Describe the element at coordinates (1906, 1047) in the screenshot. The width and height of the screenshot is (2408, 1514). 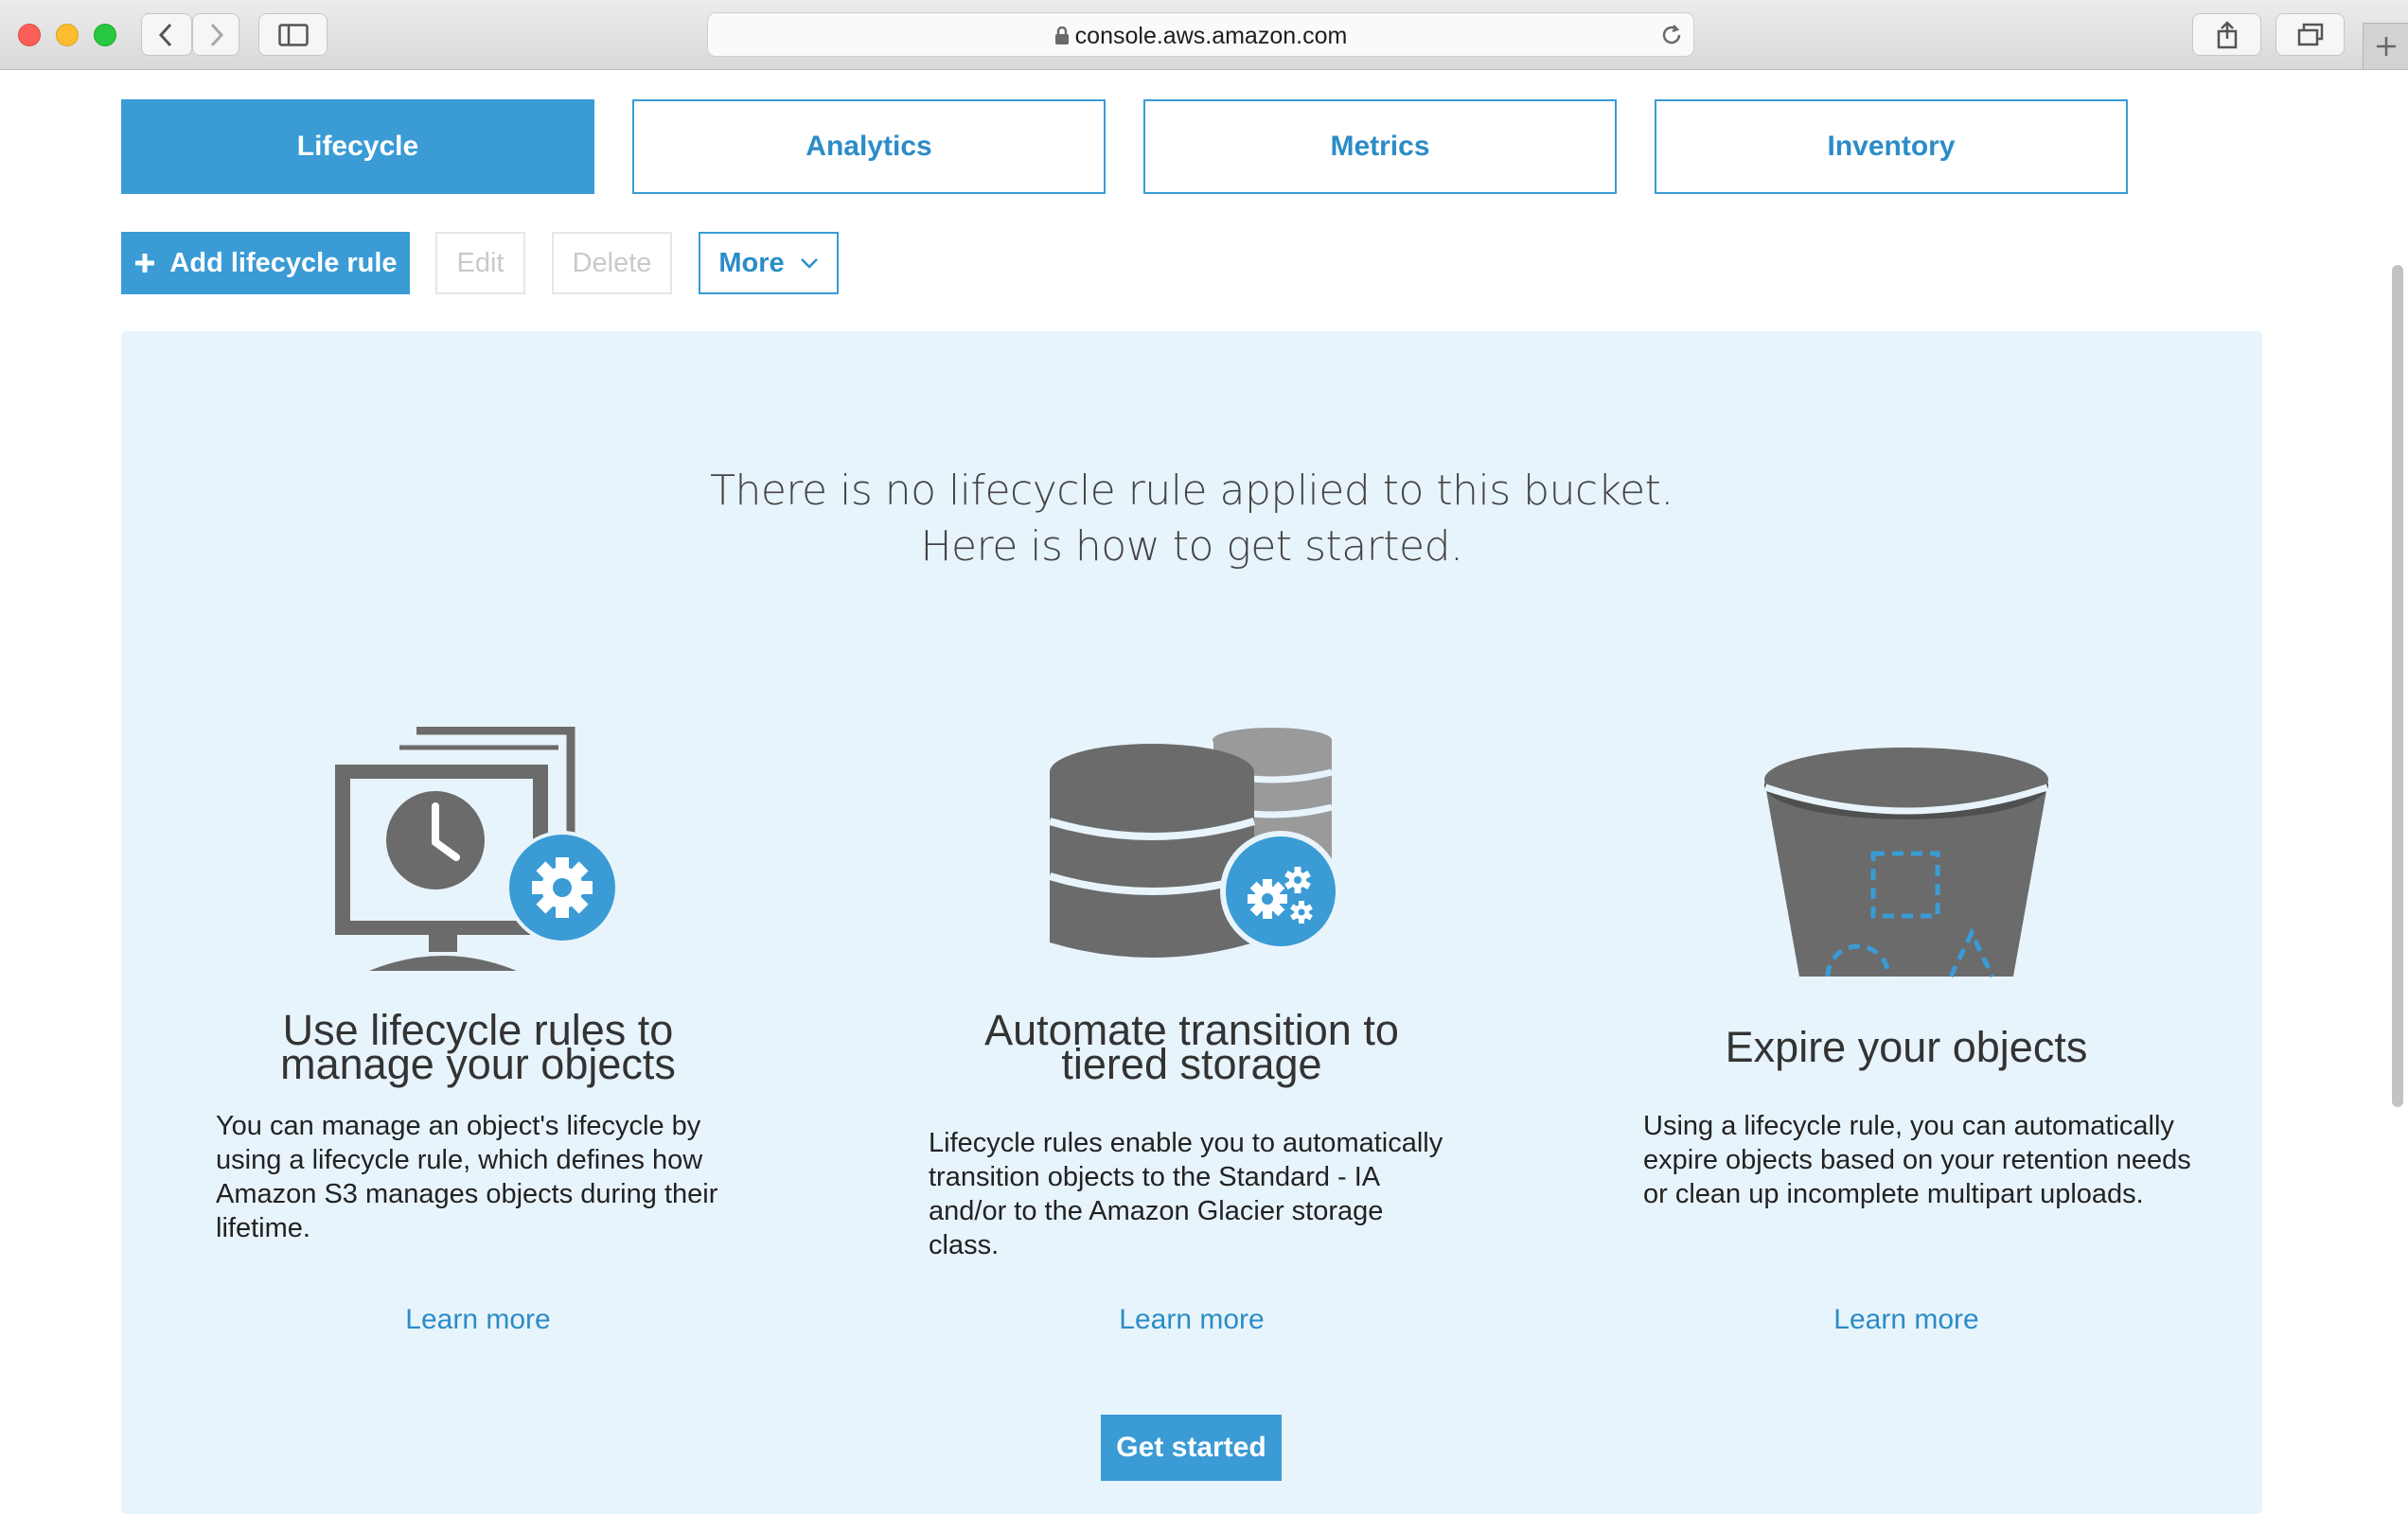
I see `feature-title: Expire your objects` at that location.